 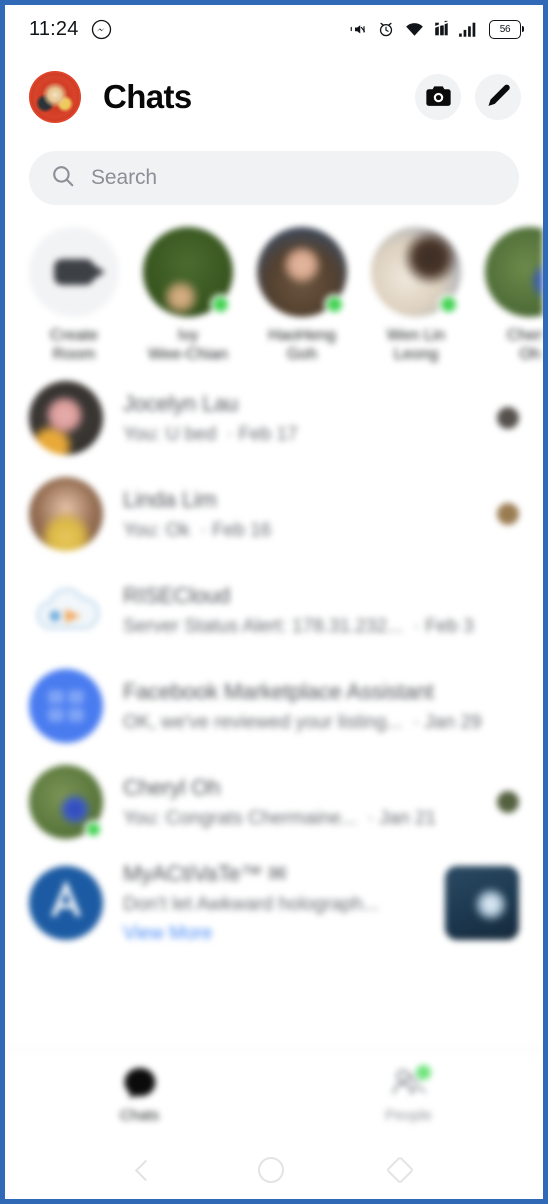 I want to click on message-thumbnail, so click(x=482, y=903).